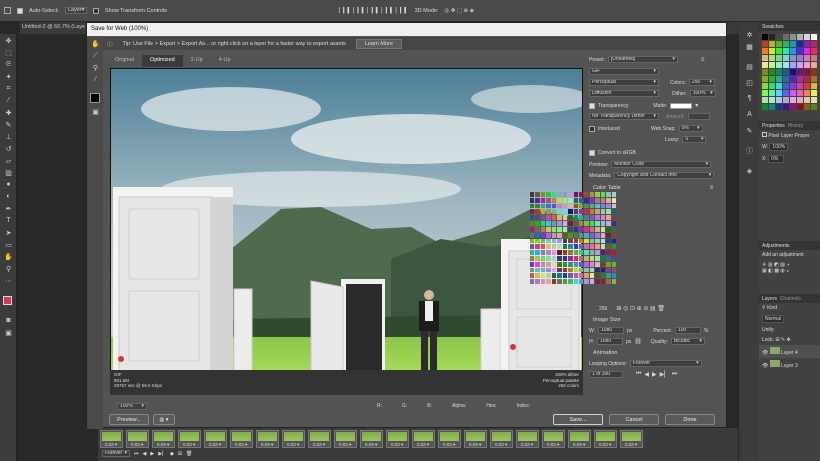  What do you see at coordinates (573, 238) in the screenshot?
I see `color-table-grid` at bounding box center [573, 238].